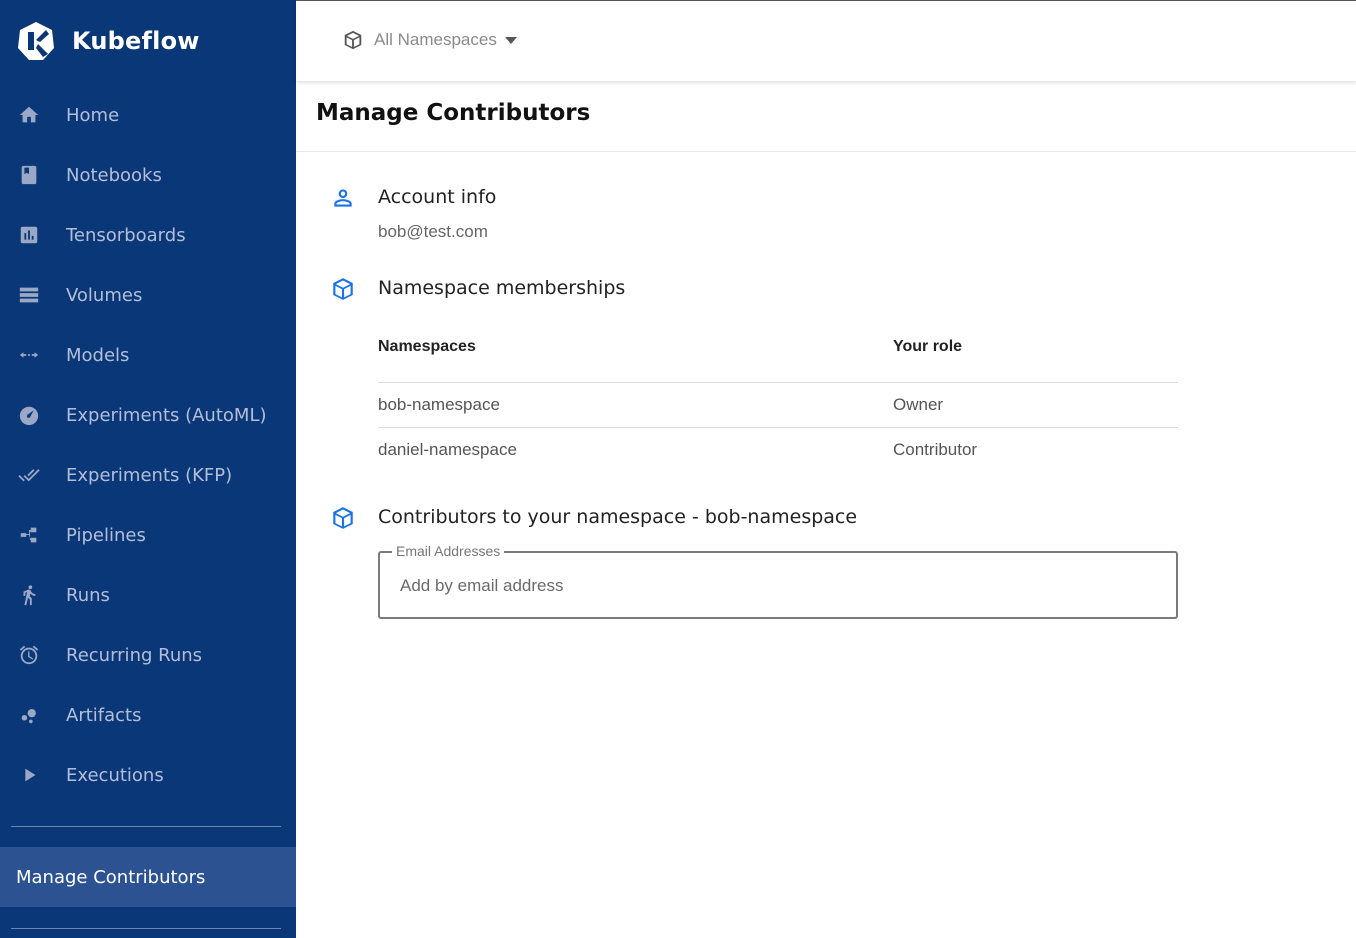  What do you see at coordinates (918, 404) in the screenshot?
I see `table-cell-role: Owner` at bounding box center [918, 404].